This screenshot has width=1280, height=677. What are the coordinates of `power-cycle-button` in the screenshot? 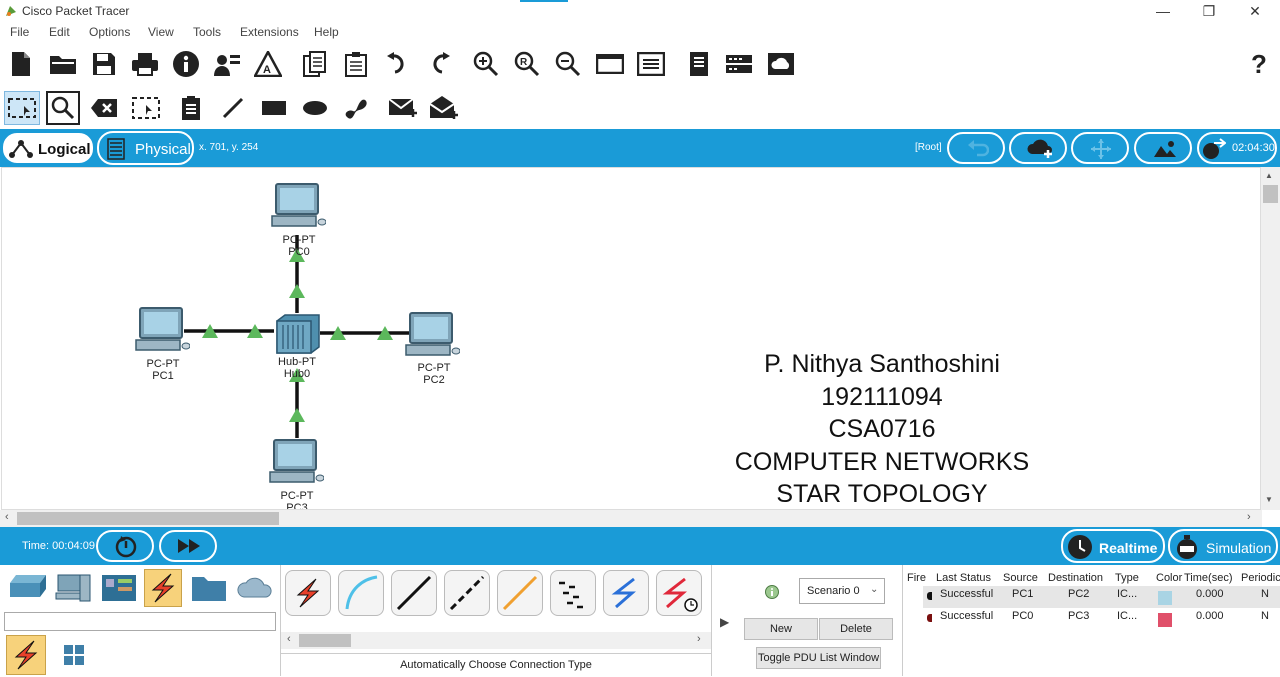 It's located at (125, 546).